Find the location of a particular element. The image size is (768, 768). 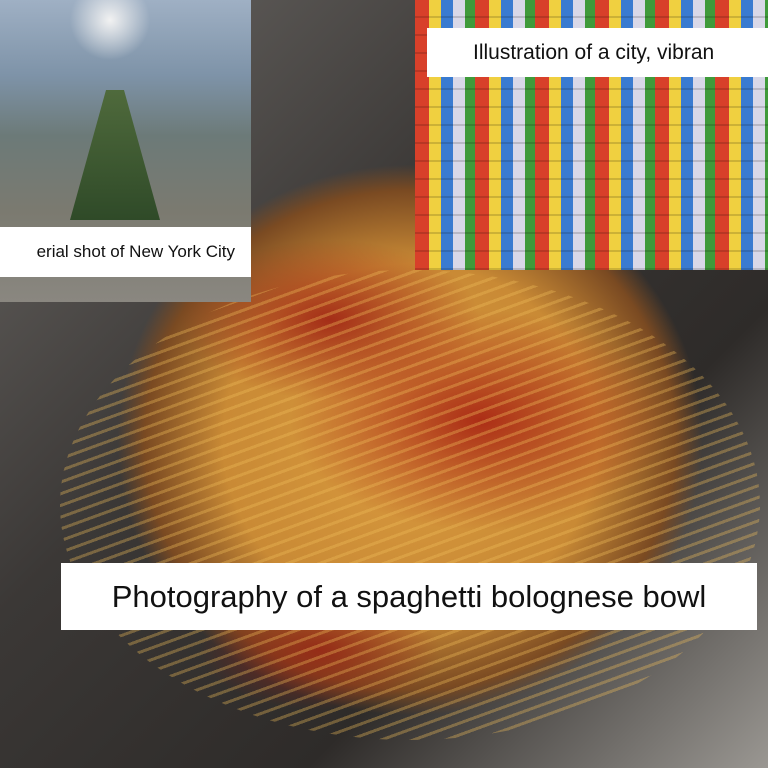

nyc-caption: erial shot of New York City is located at coordinates (125, 252).